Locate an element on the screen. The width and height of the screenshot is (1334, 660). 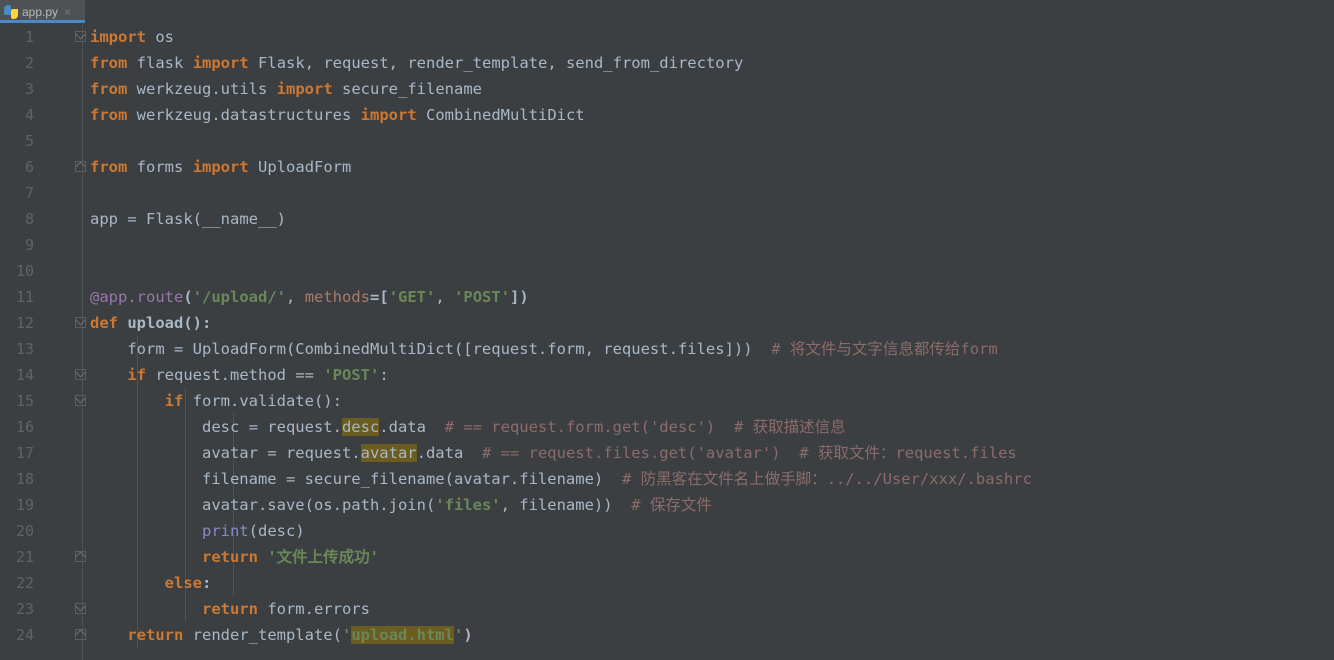
code-line: 22 else: is located at coordinates (667, 583).